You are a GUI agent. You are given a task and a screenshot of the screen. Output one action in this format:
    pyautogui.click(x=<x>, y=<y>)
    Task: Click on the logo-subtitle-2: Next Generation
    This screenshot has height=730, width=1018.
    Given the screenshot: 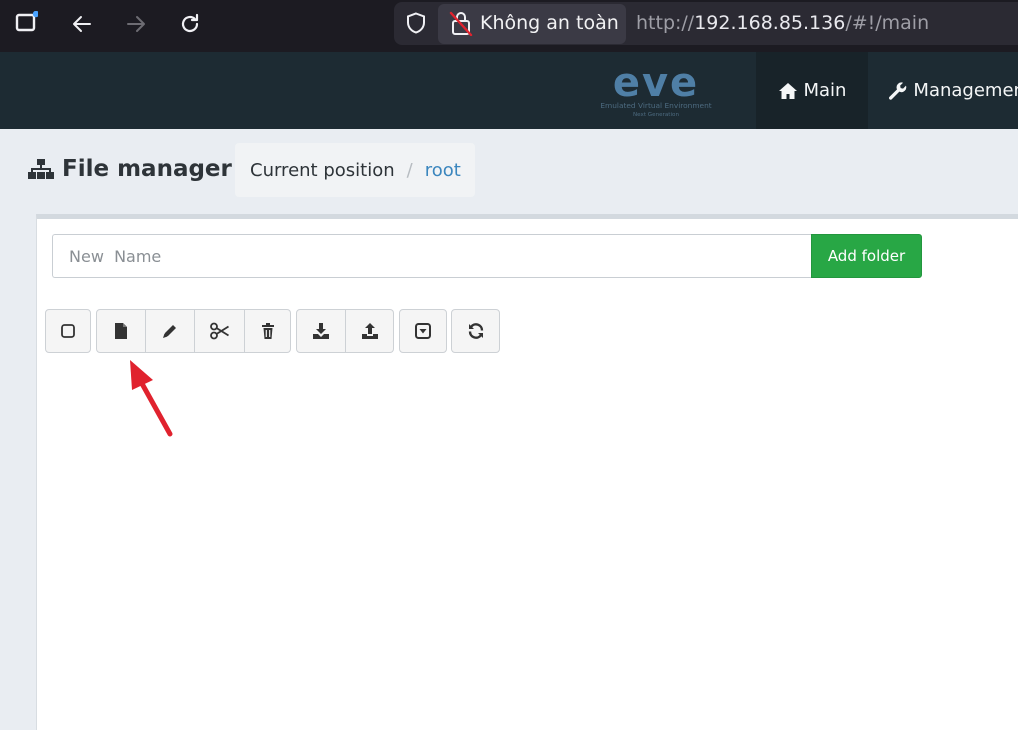 What is the action you would take?
    pyautogui.click(x=656, y=115)
    